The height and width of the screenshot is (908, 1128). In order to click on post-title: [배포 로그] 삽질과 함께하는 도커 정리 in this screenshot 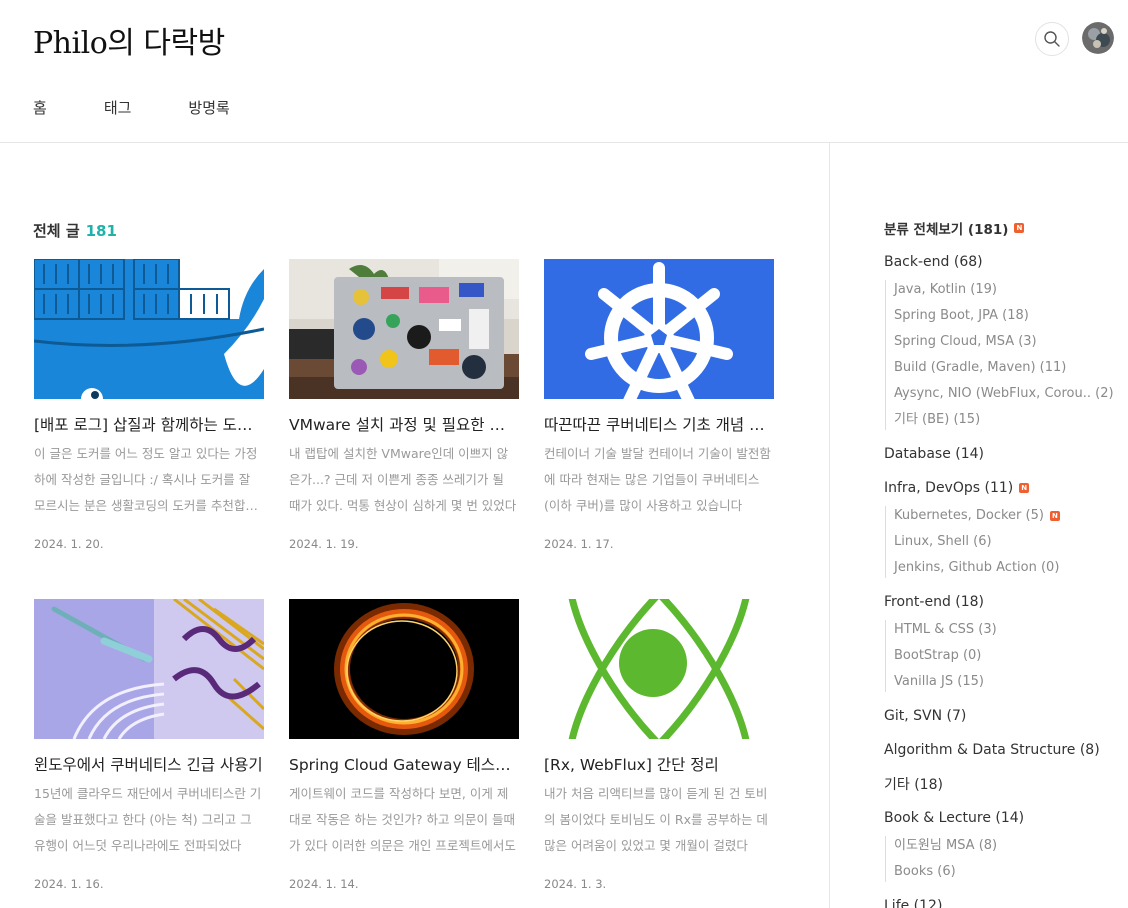, I will do `click(149, 425)`.